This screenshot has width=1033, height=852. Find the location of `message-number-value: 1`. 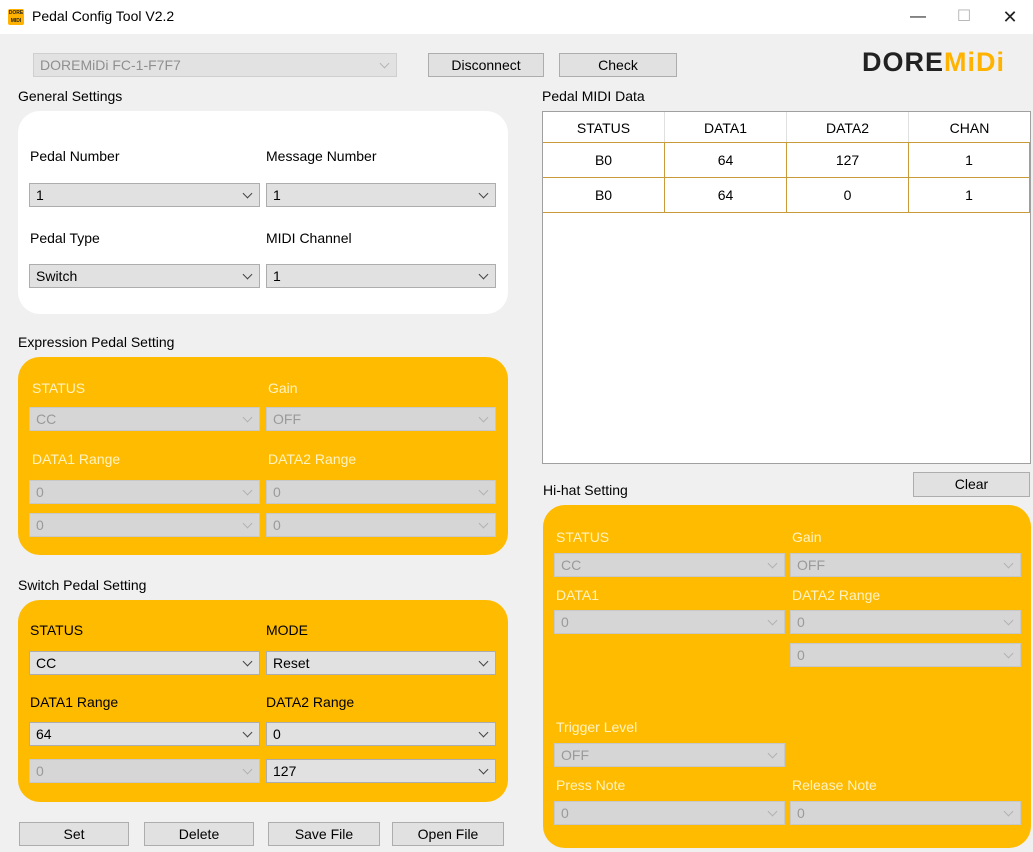

message-number-value: 1 is located at coordinates (277, 195).